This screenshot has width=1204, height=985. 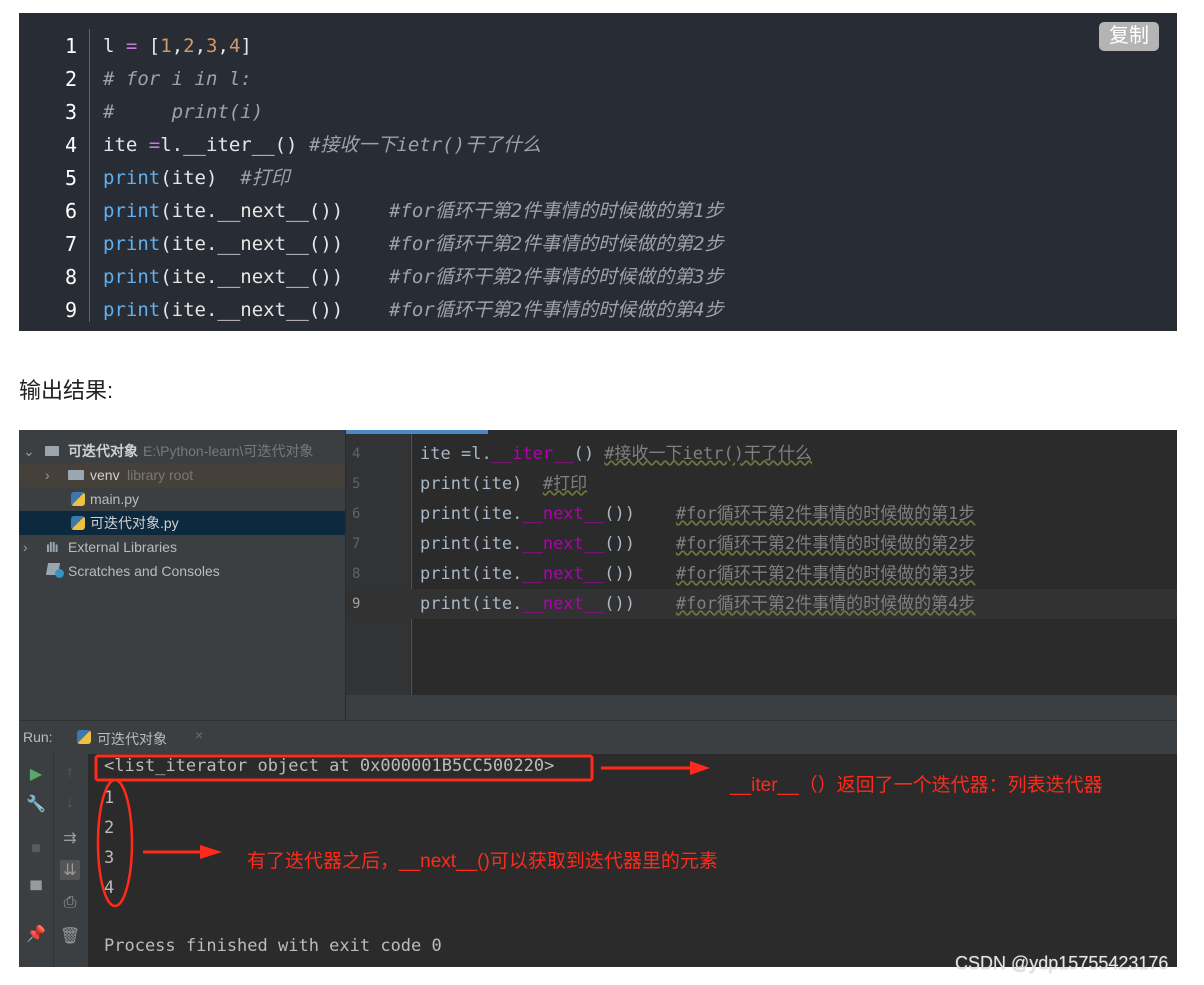 I want to click on watermark: CSDN @ydp15755423176, so click(x=1062, y=963).